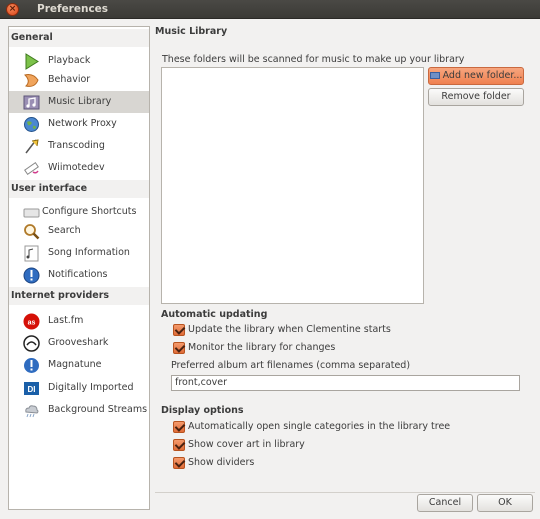 This screenshot has width=540, height=519. Describe the element at coordinates (79, 38) in the screenshot. I see `group-header-general: General` at that location.